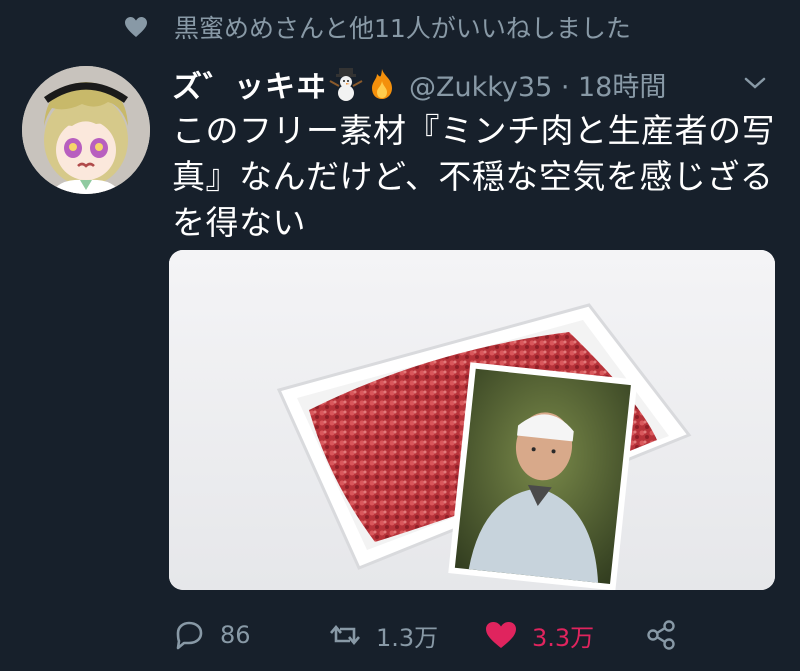 This screenshot has height=671, width=800. Describe the element at coordinates (346, 84) in the screenshot. I see `snowman-icon` at that location.